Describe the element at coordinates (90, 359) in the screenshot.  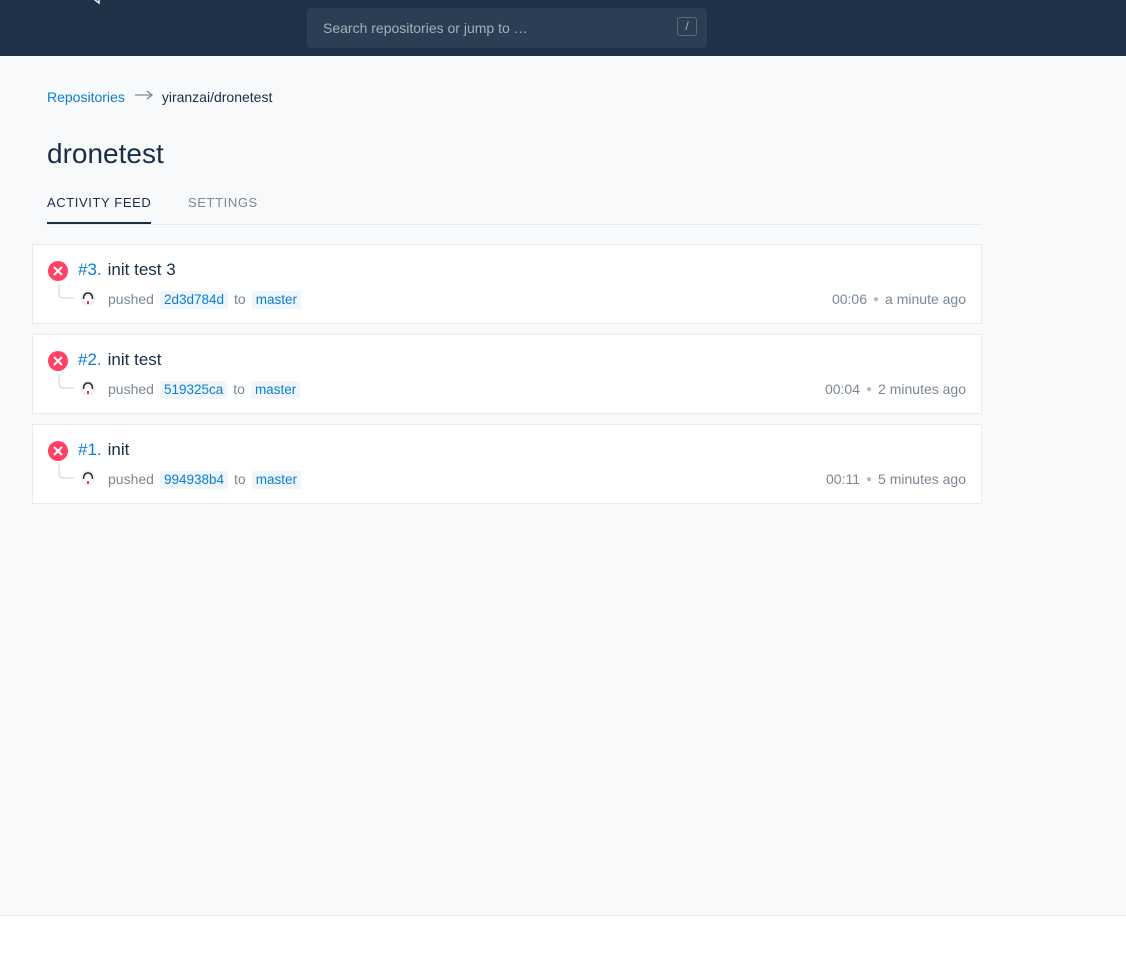
I see `build-number: #2.` at that location.